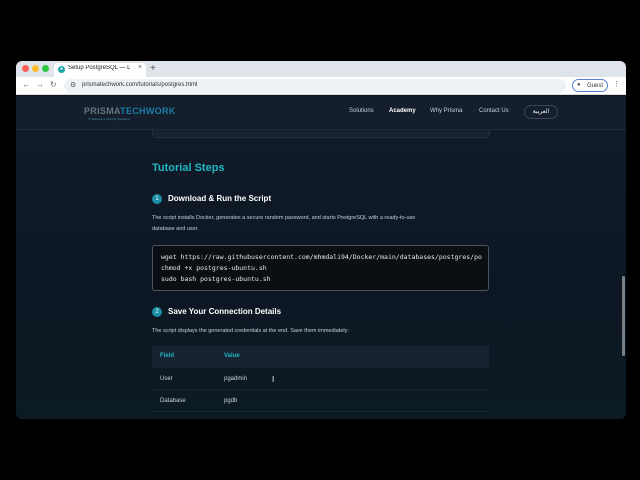 The image size is (640, 480). Describe the element at coordinates (232, 356) in the screenshot. I see `column-header-value: Value` at that location.